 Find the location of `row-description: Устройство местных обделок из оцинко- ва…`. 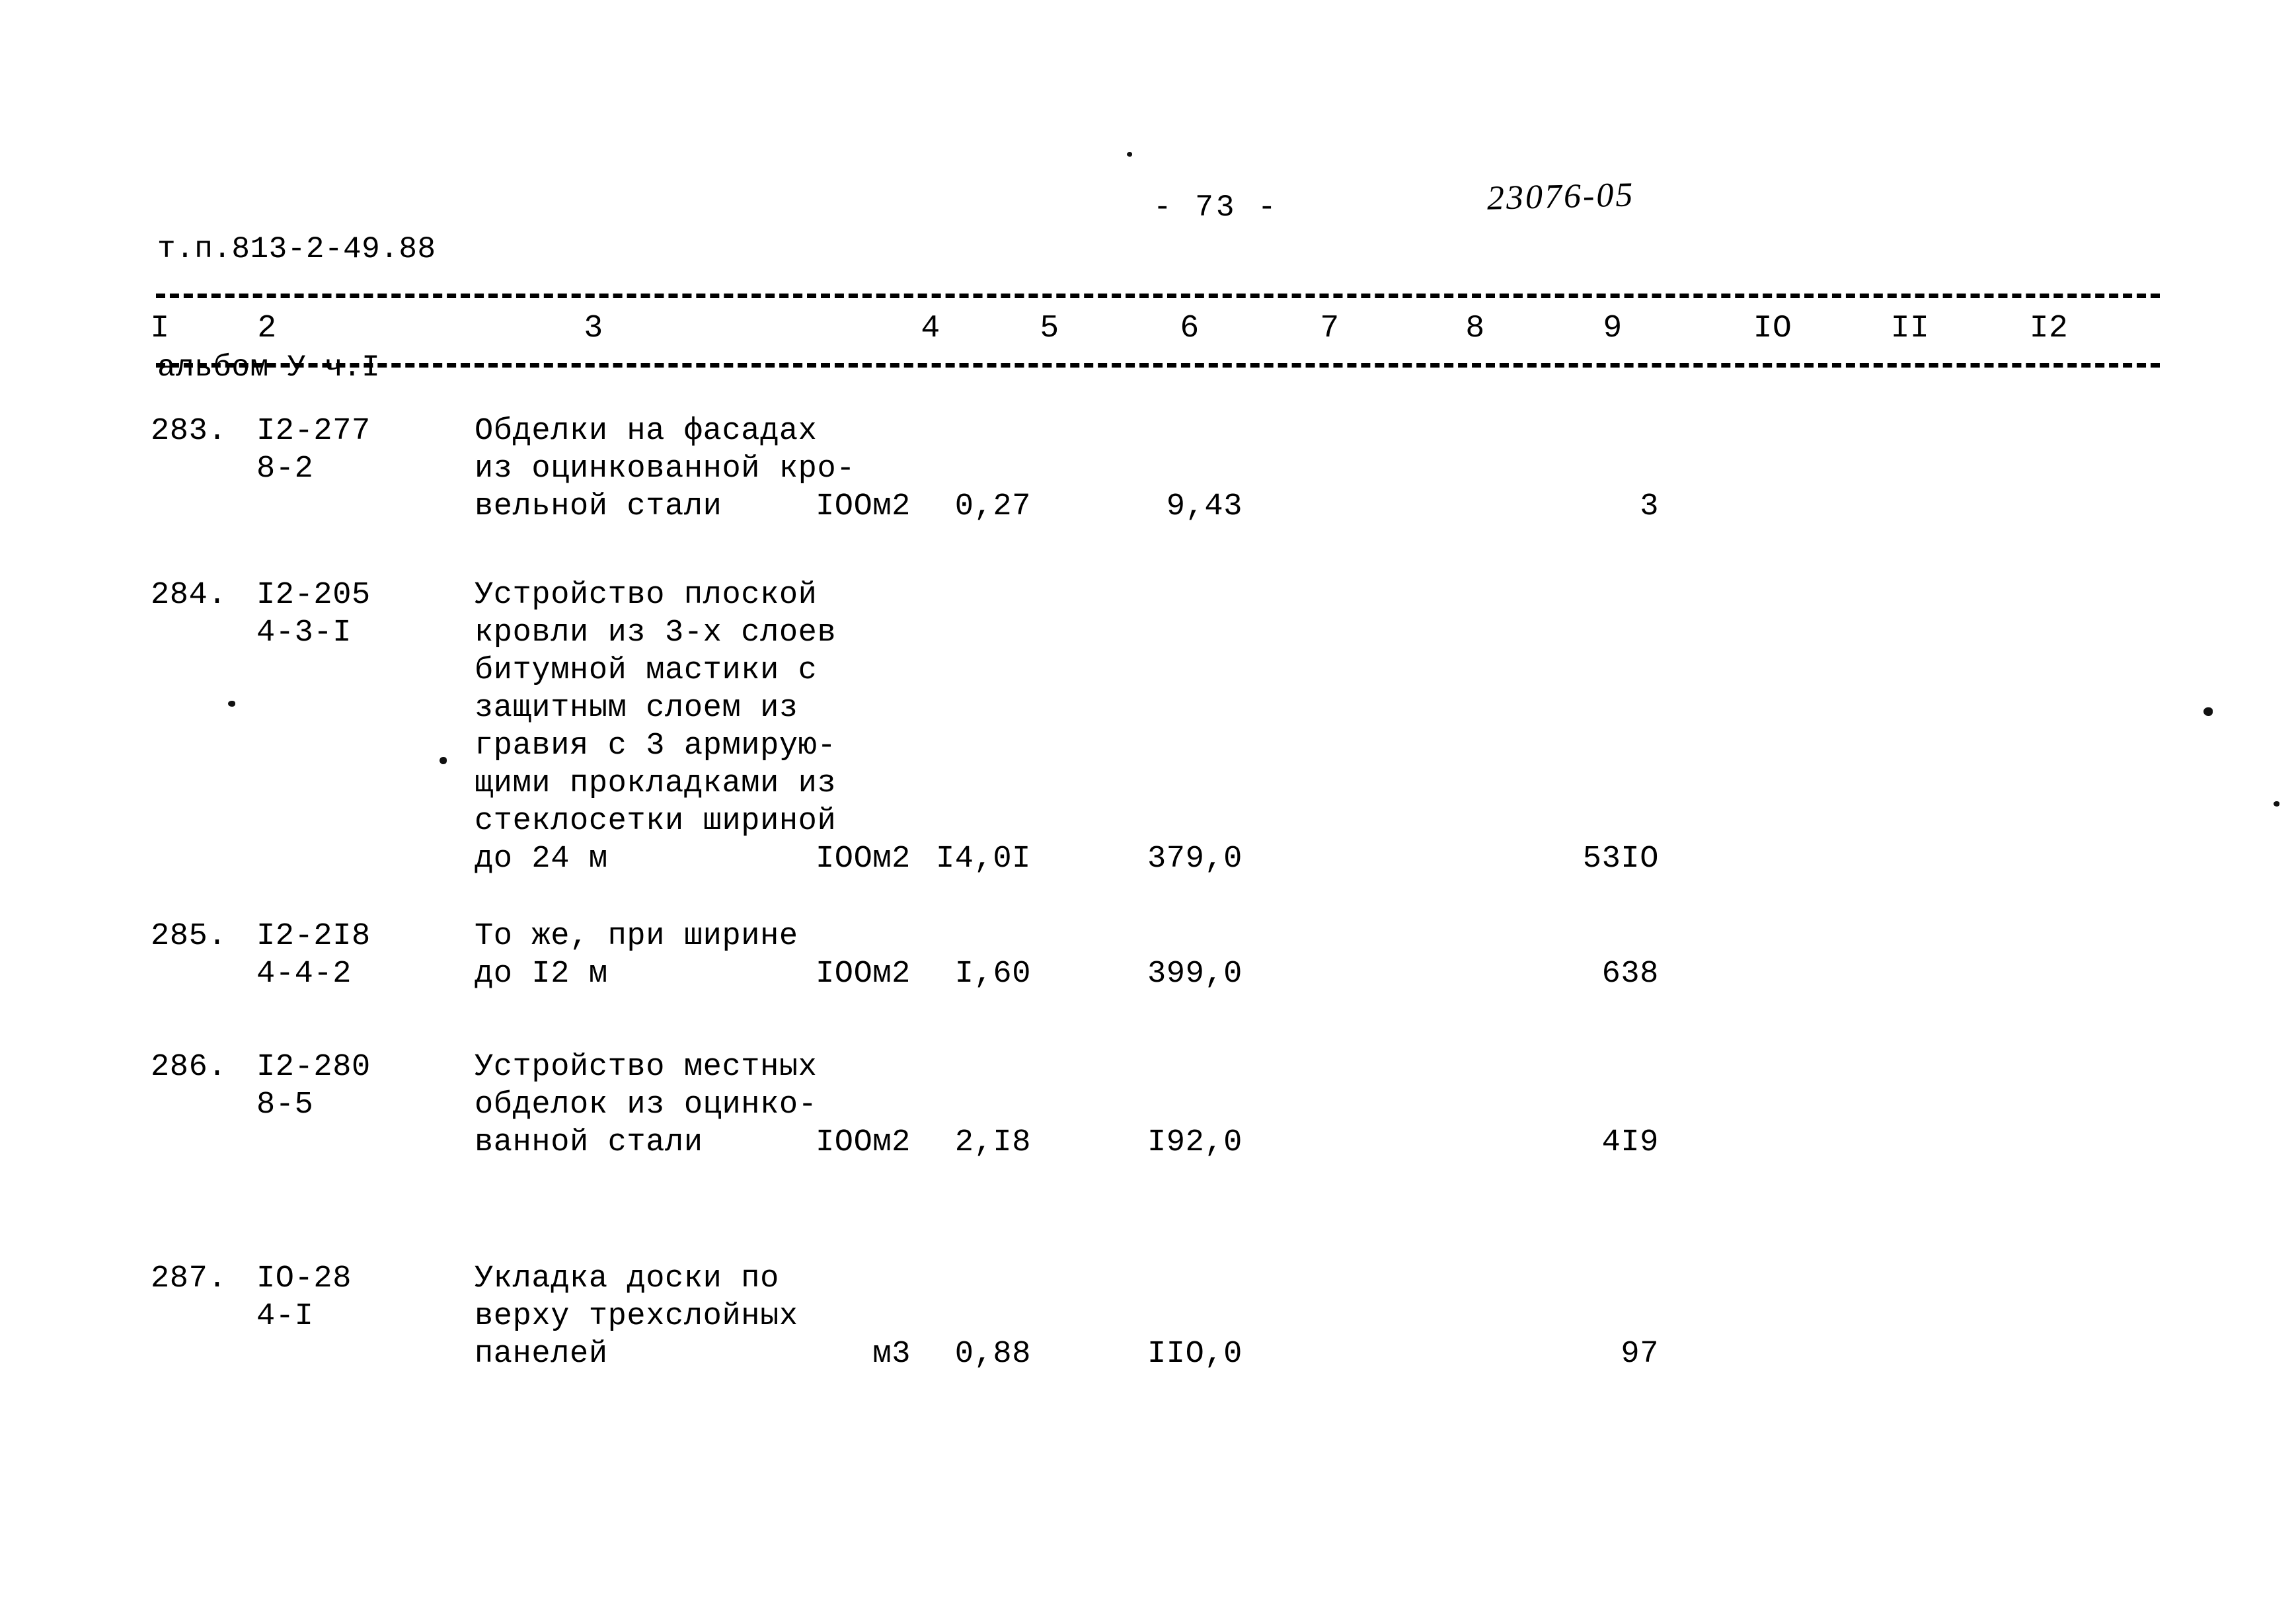

row-description: Устройство местных обделок из оцинко- ва… is located at coordinates (646, 1105).